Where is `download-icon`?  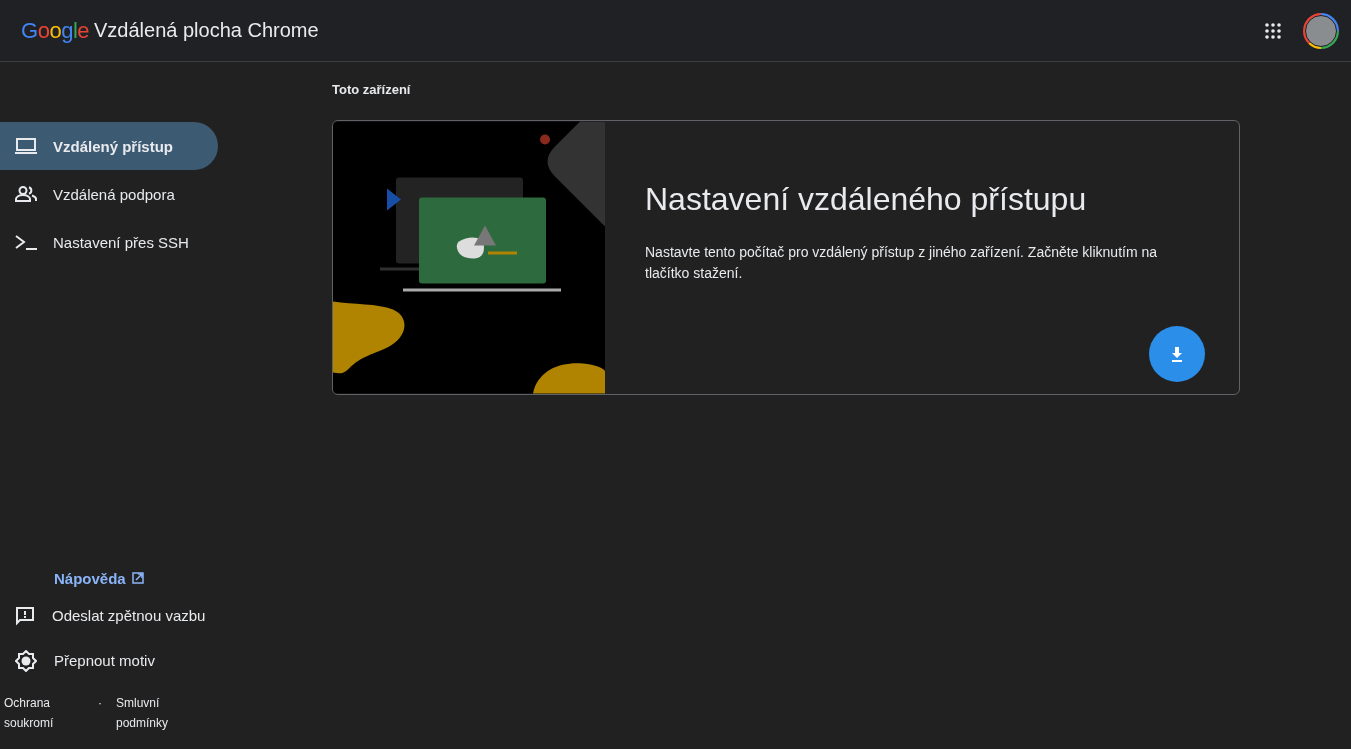
download-icon is located at coordinates (1177, 354).